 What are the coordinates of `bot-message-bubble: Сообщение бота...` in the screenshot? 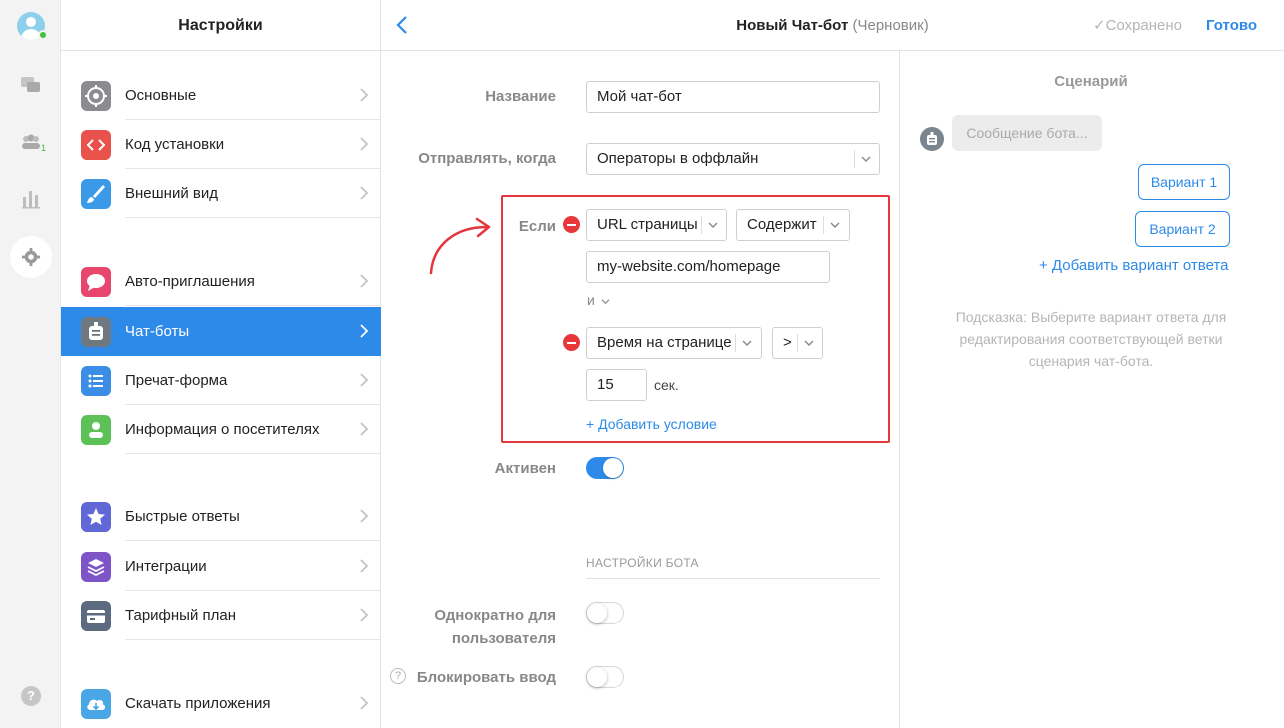 It's located at (1027, 133).